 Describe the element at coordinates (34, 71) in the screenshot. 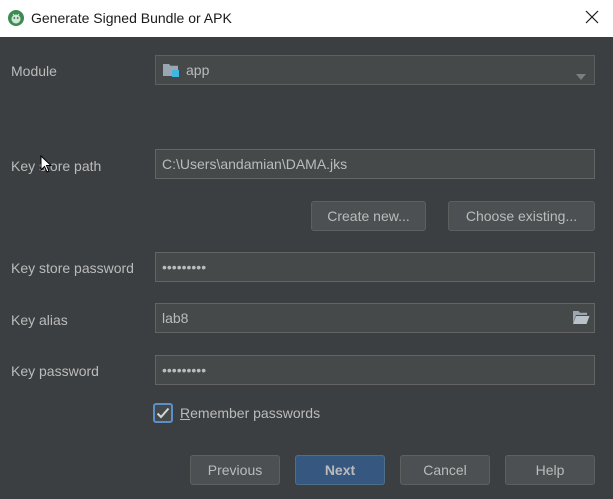

I see `module-label: Module` at that location.